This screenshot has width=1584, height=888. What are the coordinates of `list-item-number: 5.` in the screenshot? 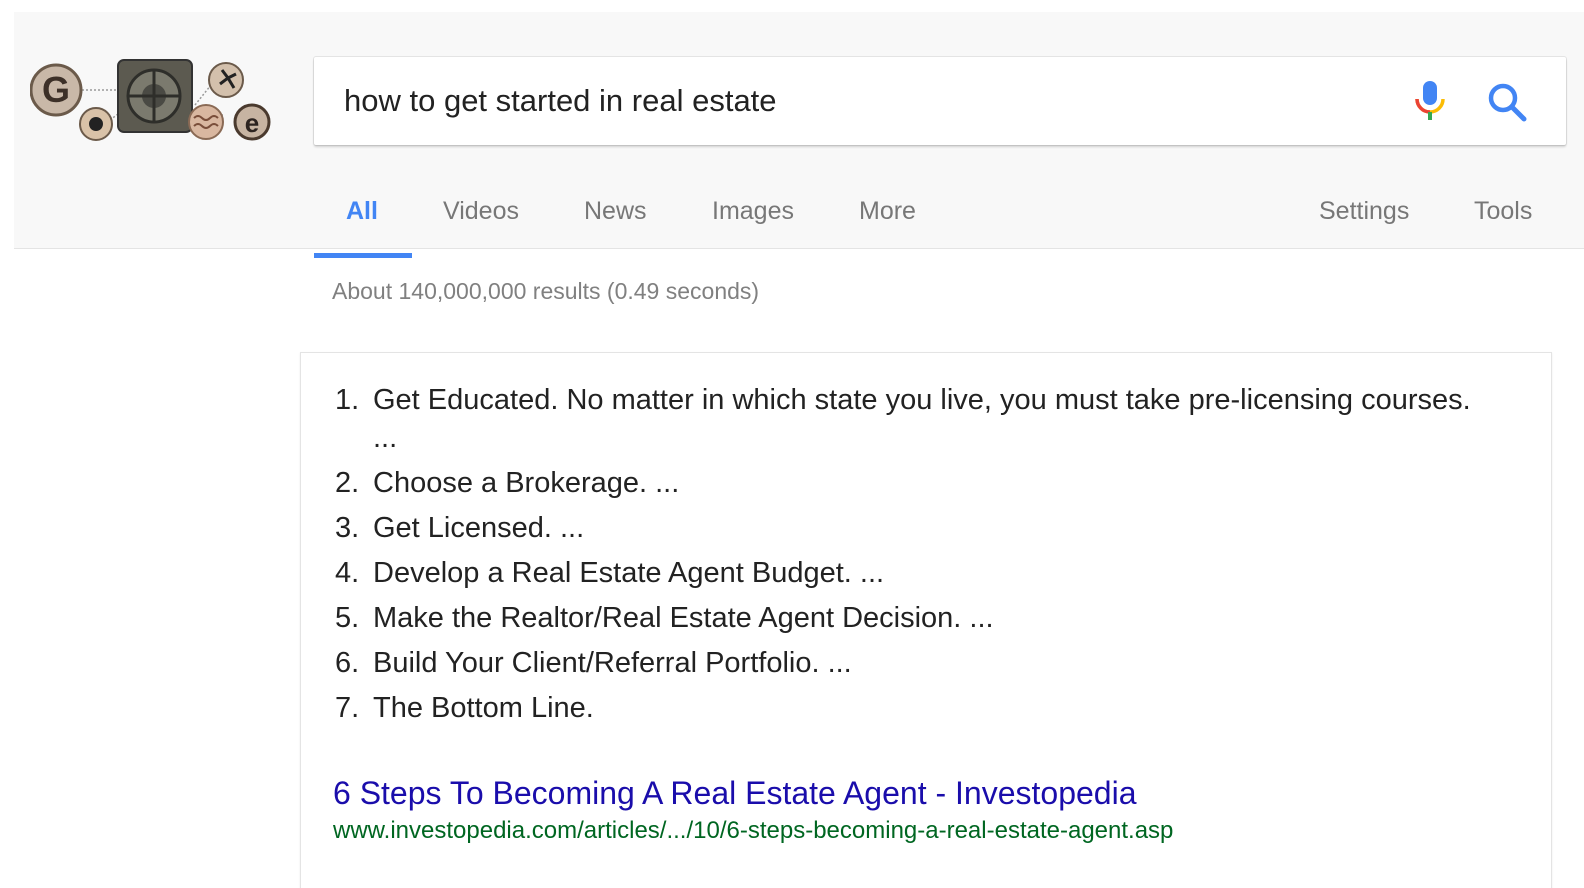 It's located at (347, 618).